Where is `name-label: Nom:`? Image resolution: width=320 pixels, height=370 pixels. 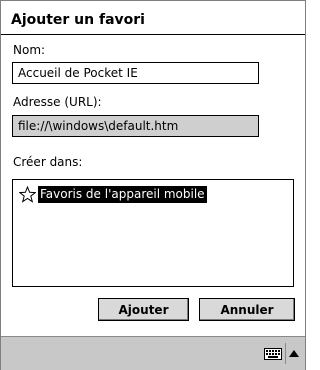
name-label: Nom: is located at coordinates (29, 50).